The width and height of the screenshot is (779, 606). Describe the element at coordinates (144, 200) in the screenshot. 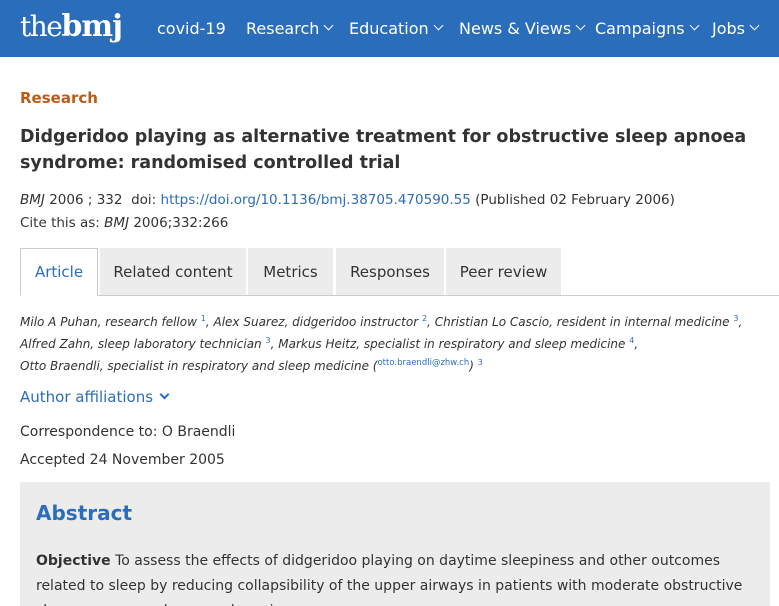

I see `doi-label: doi:` at that location.